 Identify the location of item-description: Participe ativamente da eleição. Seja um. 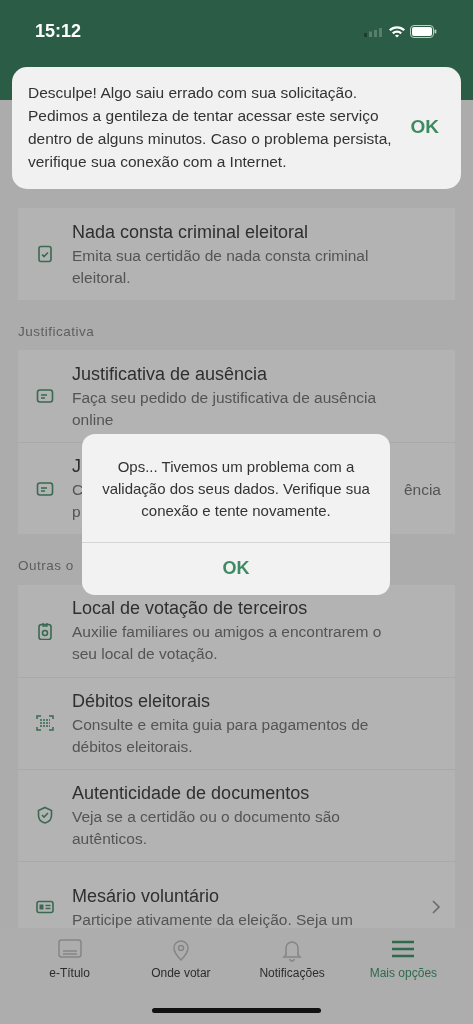
(212, 918).